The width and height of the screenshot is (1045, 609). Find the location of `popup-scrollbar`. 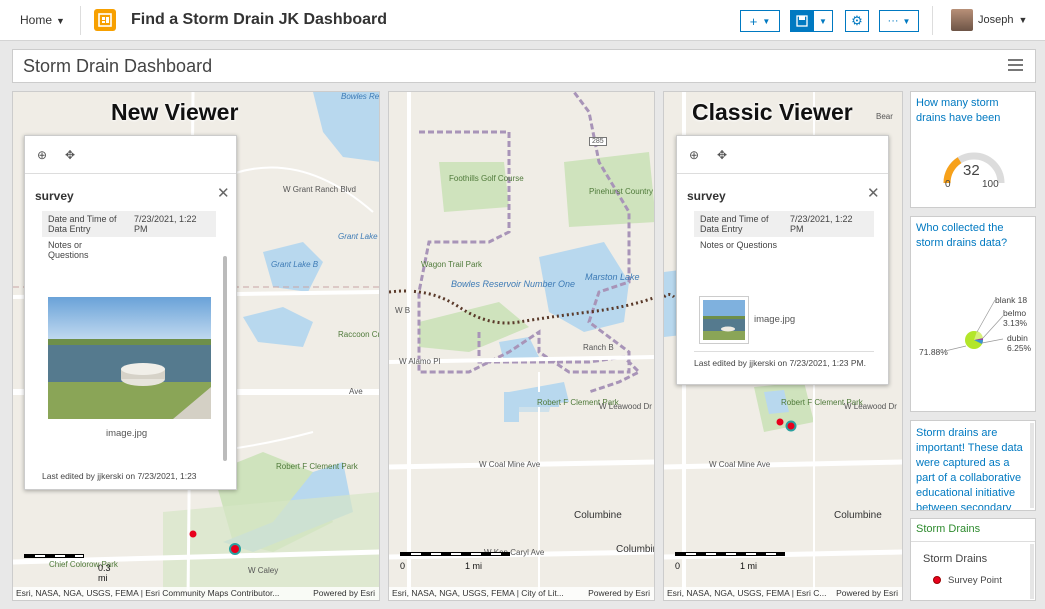

popup-scrollbar is located at coordinates (225, 358).